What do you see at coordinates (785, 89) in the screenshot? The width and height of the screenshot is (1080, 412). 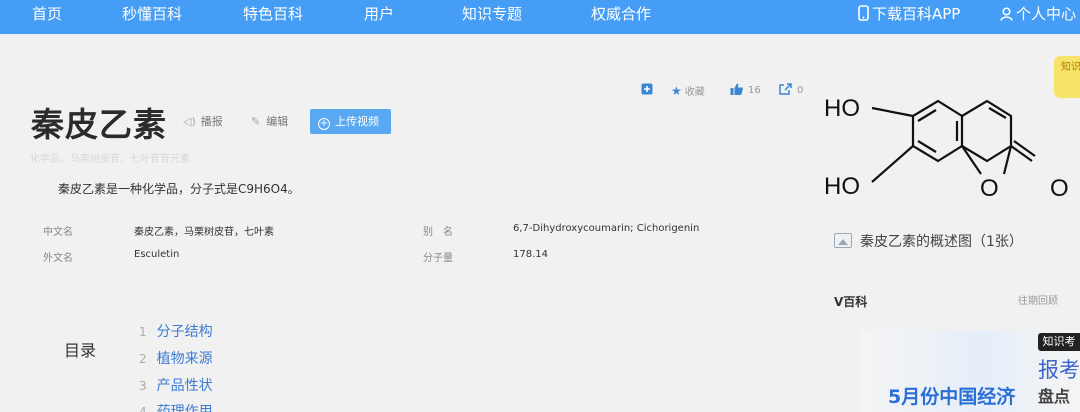 I see `share-icon` at bounding box center [785, 89].